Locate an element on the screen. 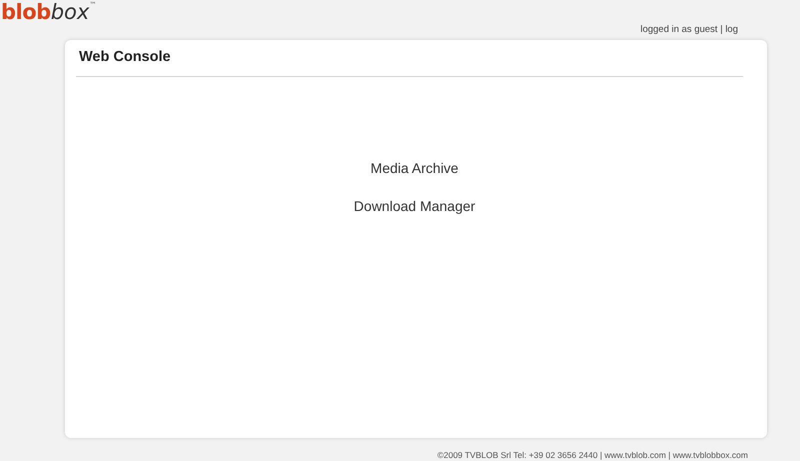 Image resolution: width=800 pixels, height=461 pixels. session-status: logged in as guest | log is located at coordinates (689, 29).